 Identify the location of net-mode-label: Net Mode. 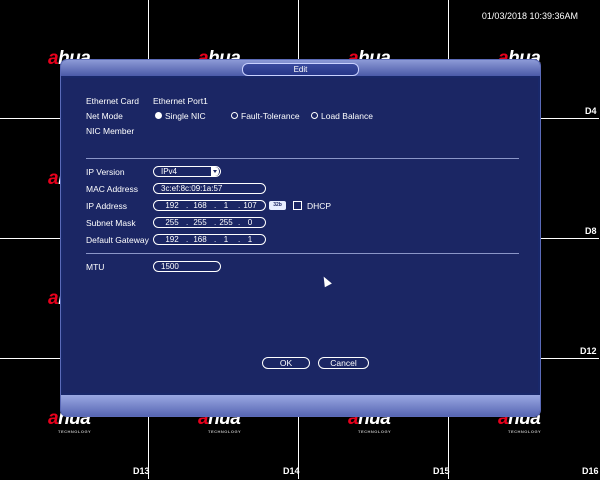
(104, 116).